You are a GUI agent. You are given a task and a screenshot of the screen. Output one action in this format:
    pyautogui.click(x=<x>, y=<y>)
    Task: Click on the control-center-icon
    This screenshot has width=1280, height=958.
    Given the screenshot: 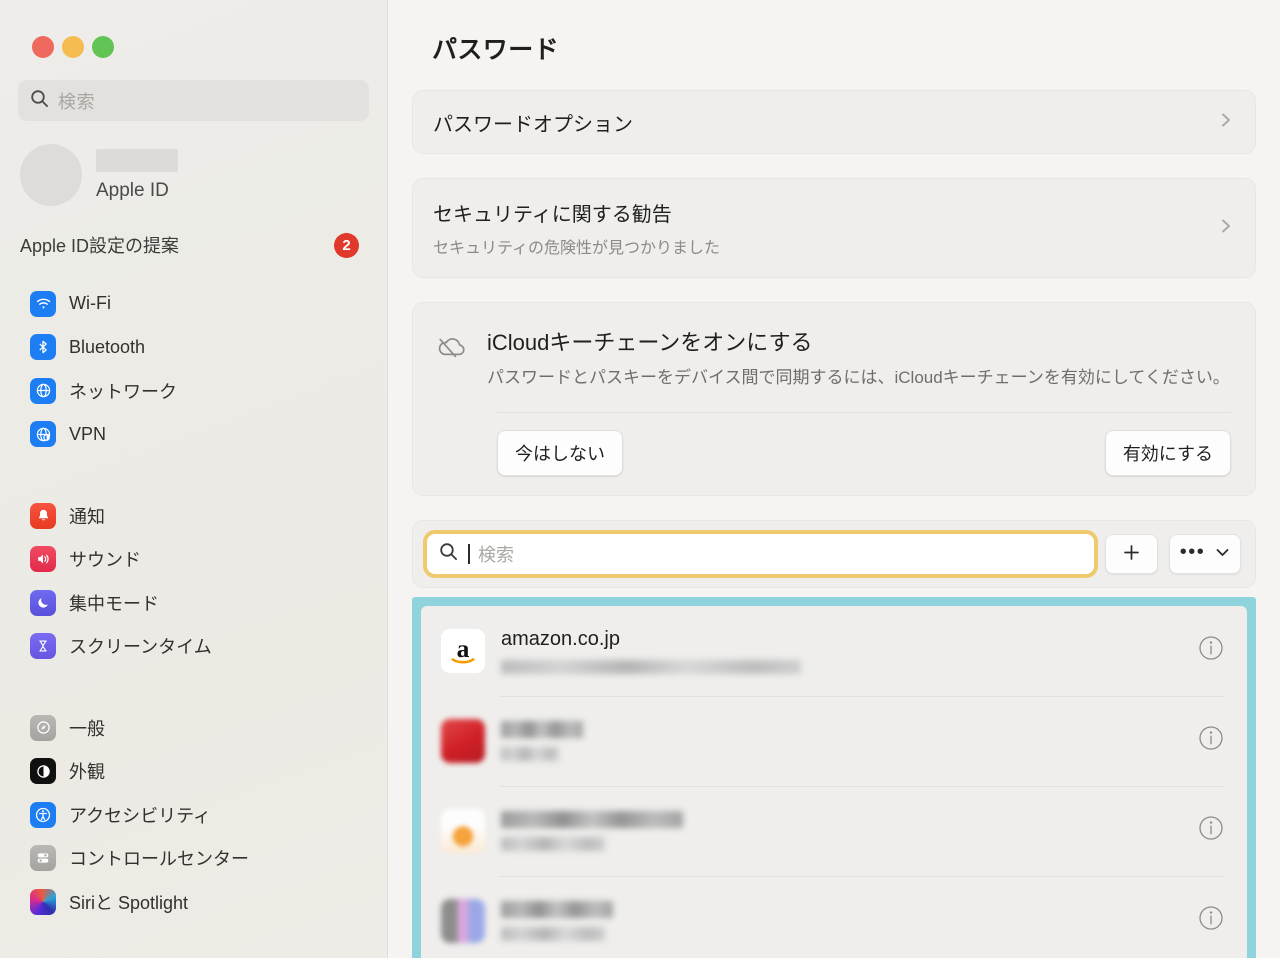 What is the action you would take?
    pyautogui.click(x=43, y=858)
    